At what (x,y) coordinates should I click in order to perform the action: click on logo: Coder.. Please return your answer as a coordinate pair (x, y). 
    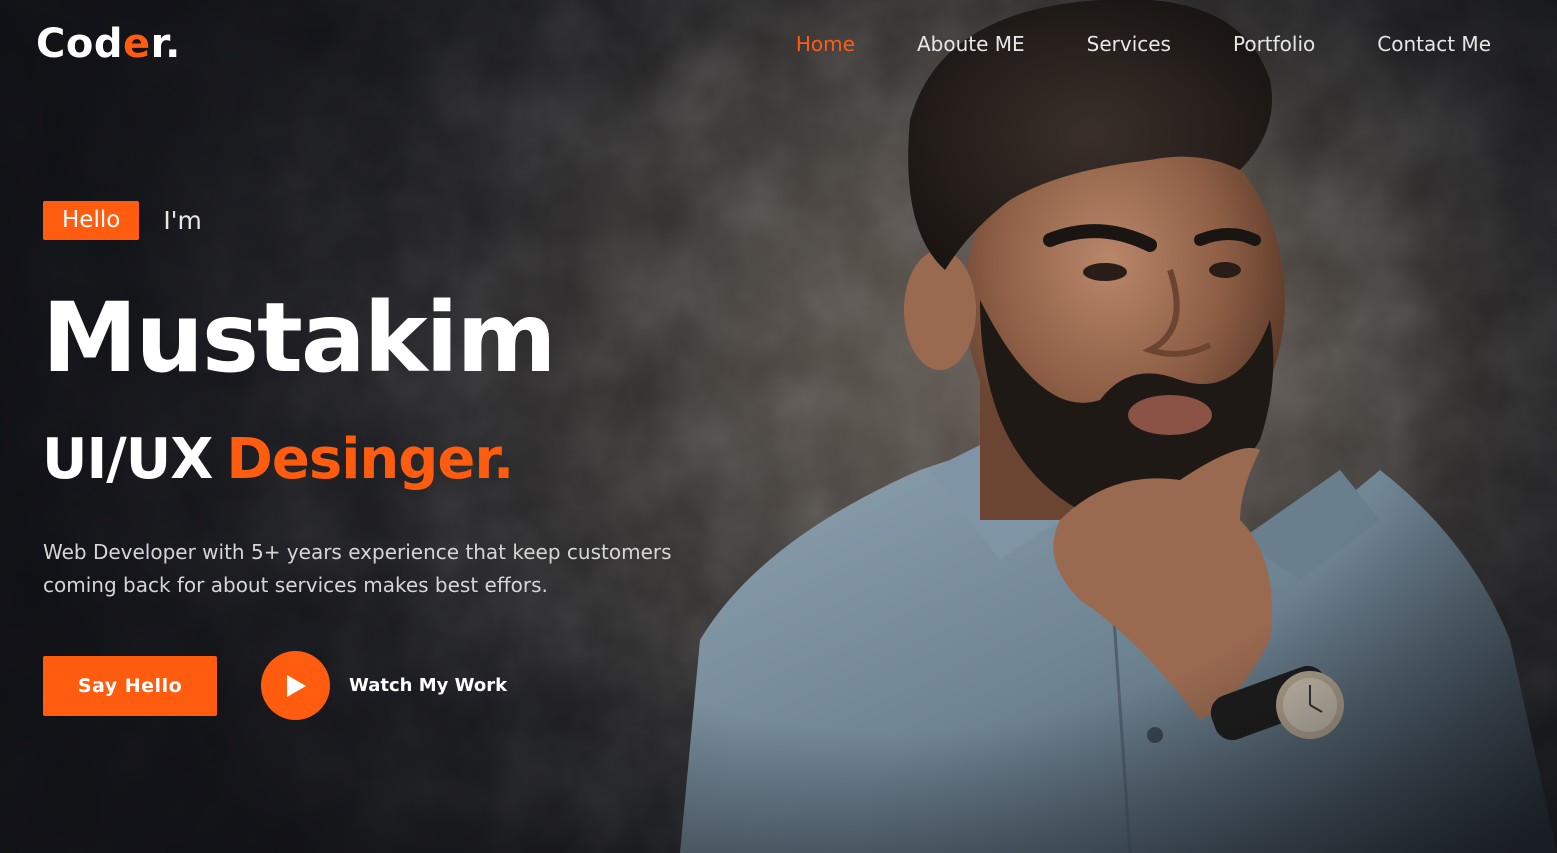
    Looking at the image, I should click on (108, 44).